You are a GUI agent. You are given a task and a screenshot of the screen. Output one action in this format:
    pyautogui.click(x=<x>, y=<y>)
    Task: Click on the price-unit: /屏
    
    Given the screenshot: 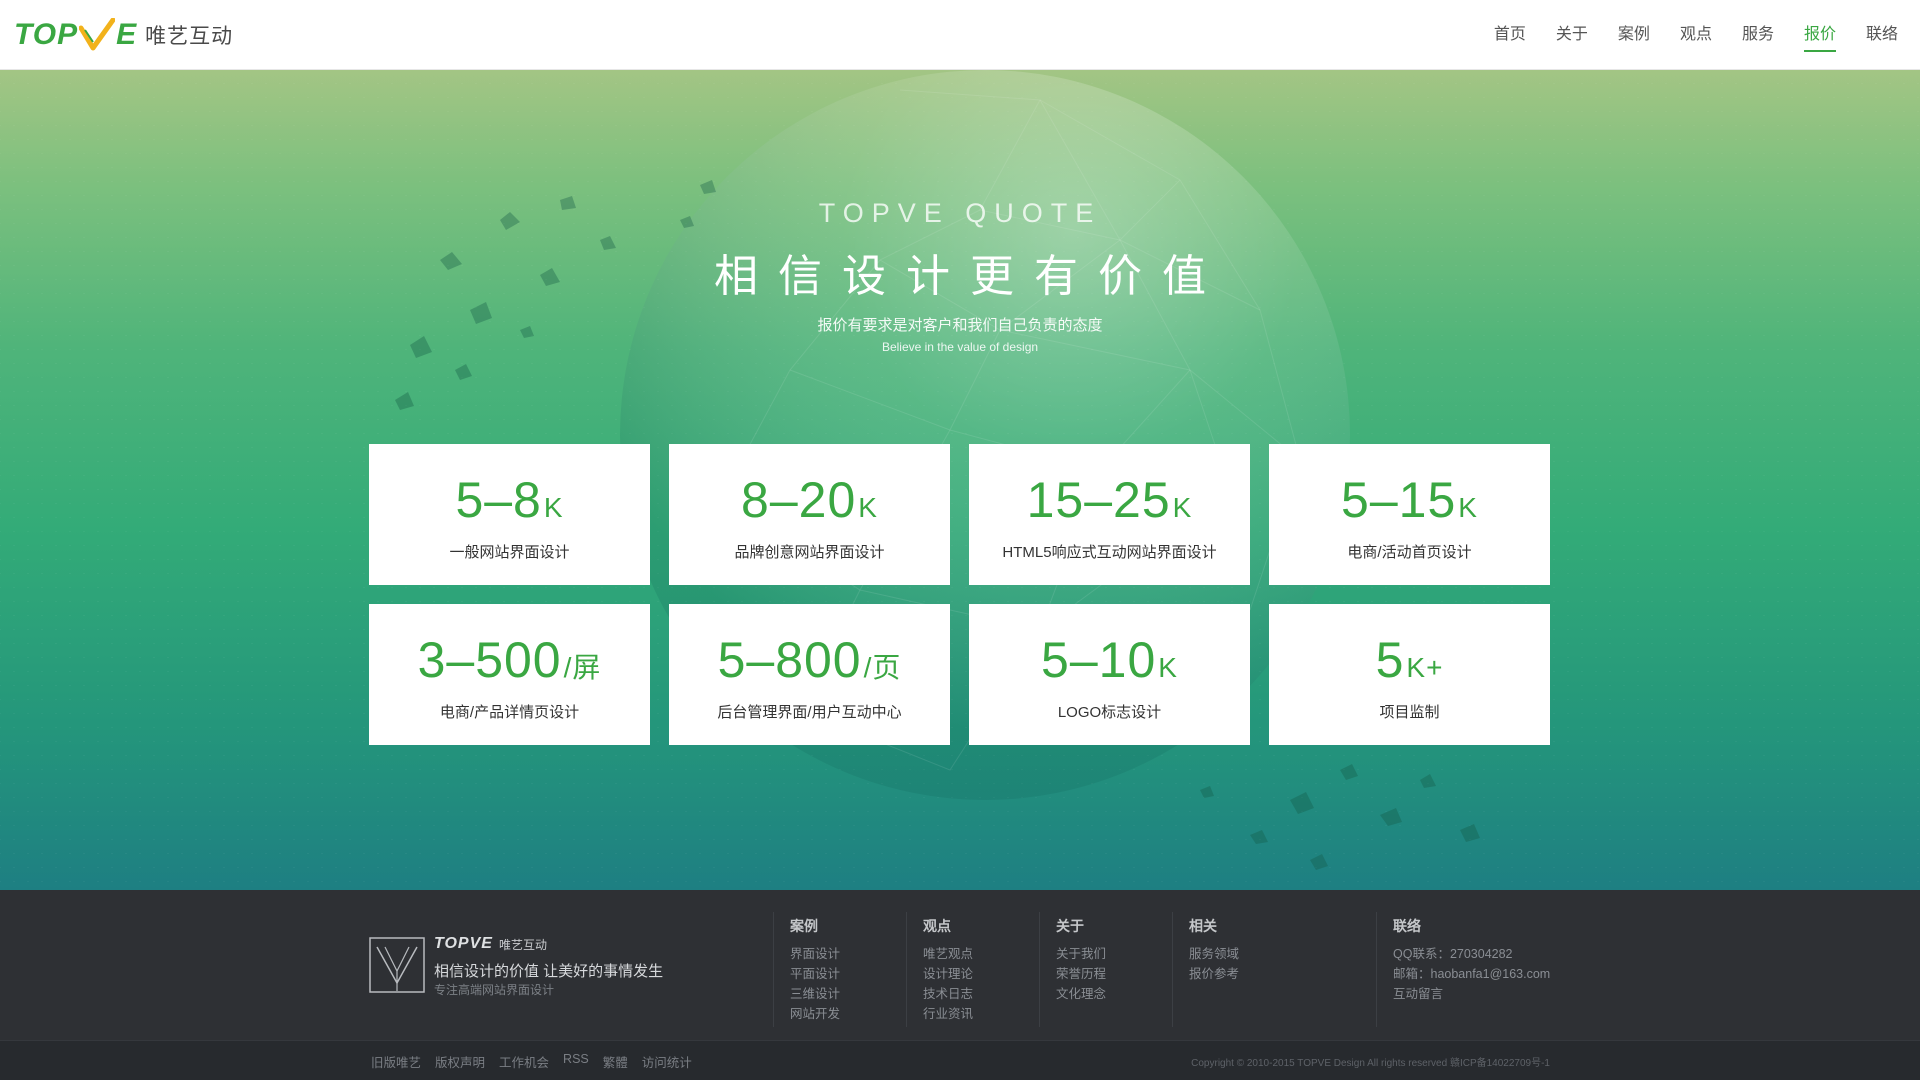 What is the action you would take?
    pyautogui.click(x=582, y=667)
    